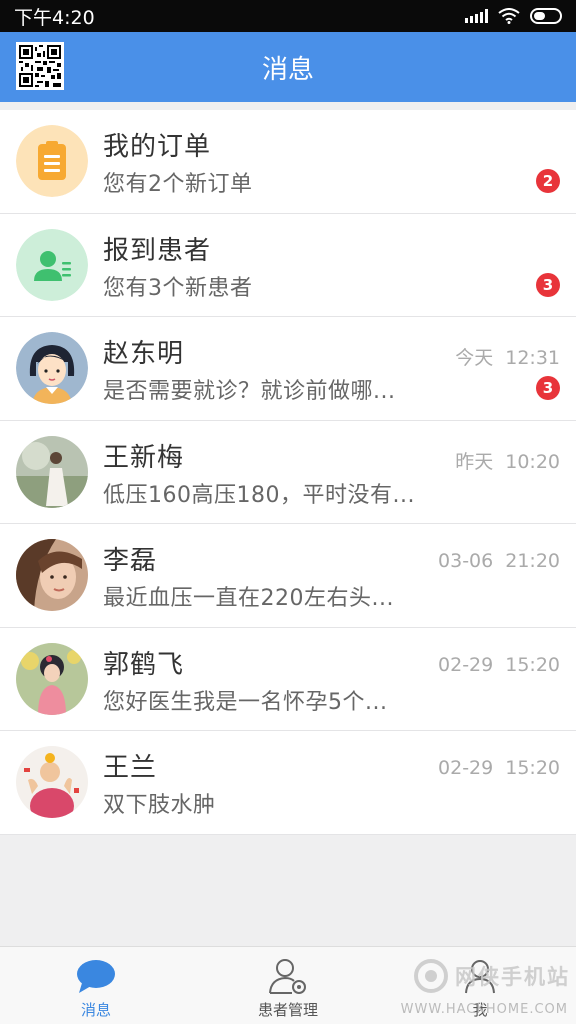 The image size is (576, 1024). Describe the element at coordinates (157, 250) in the screenshot. I see `item-title: 报到患者` at that location.